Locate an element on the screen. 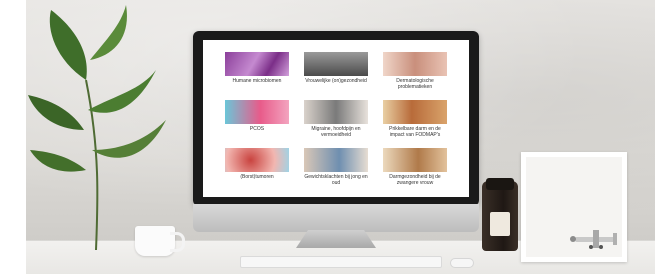 The image size is (655, 274). tile-vrouwelijke-gezondheid: Vrouwelijke (on)gezondheid is located at coordinates (336, 68).